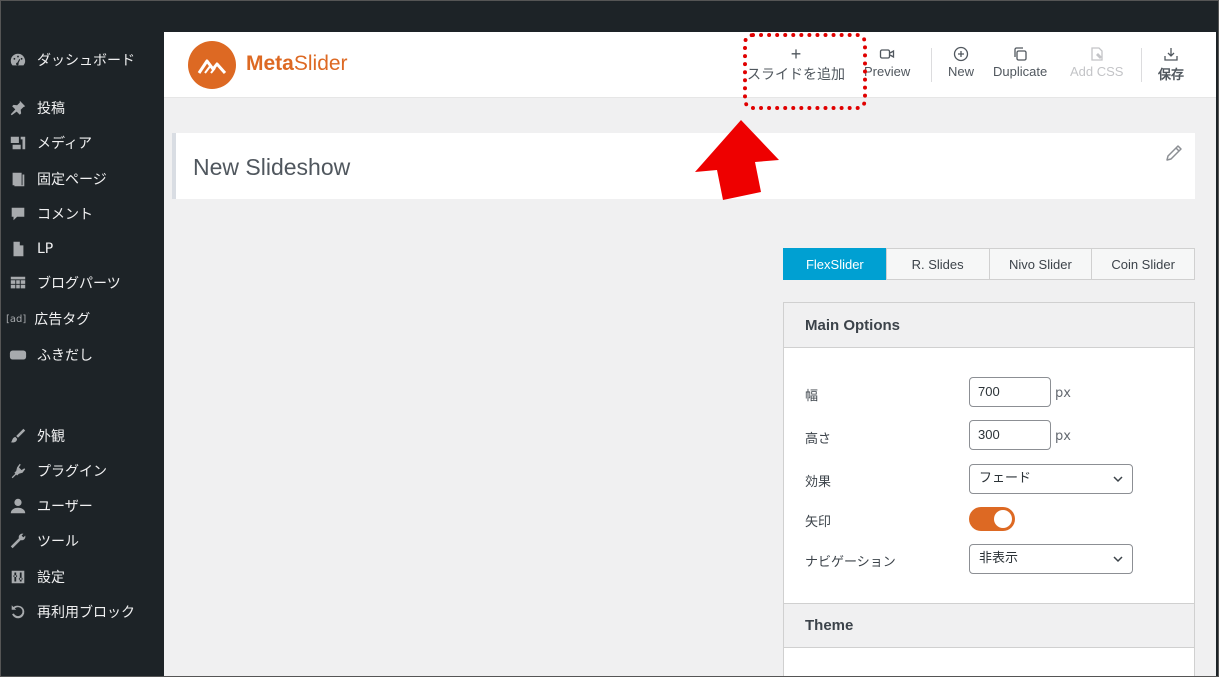  I want to click on sidebar-item-blog-parts: ブログパーツ, so click(82, 283).